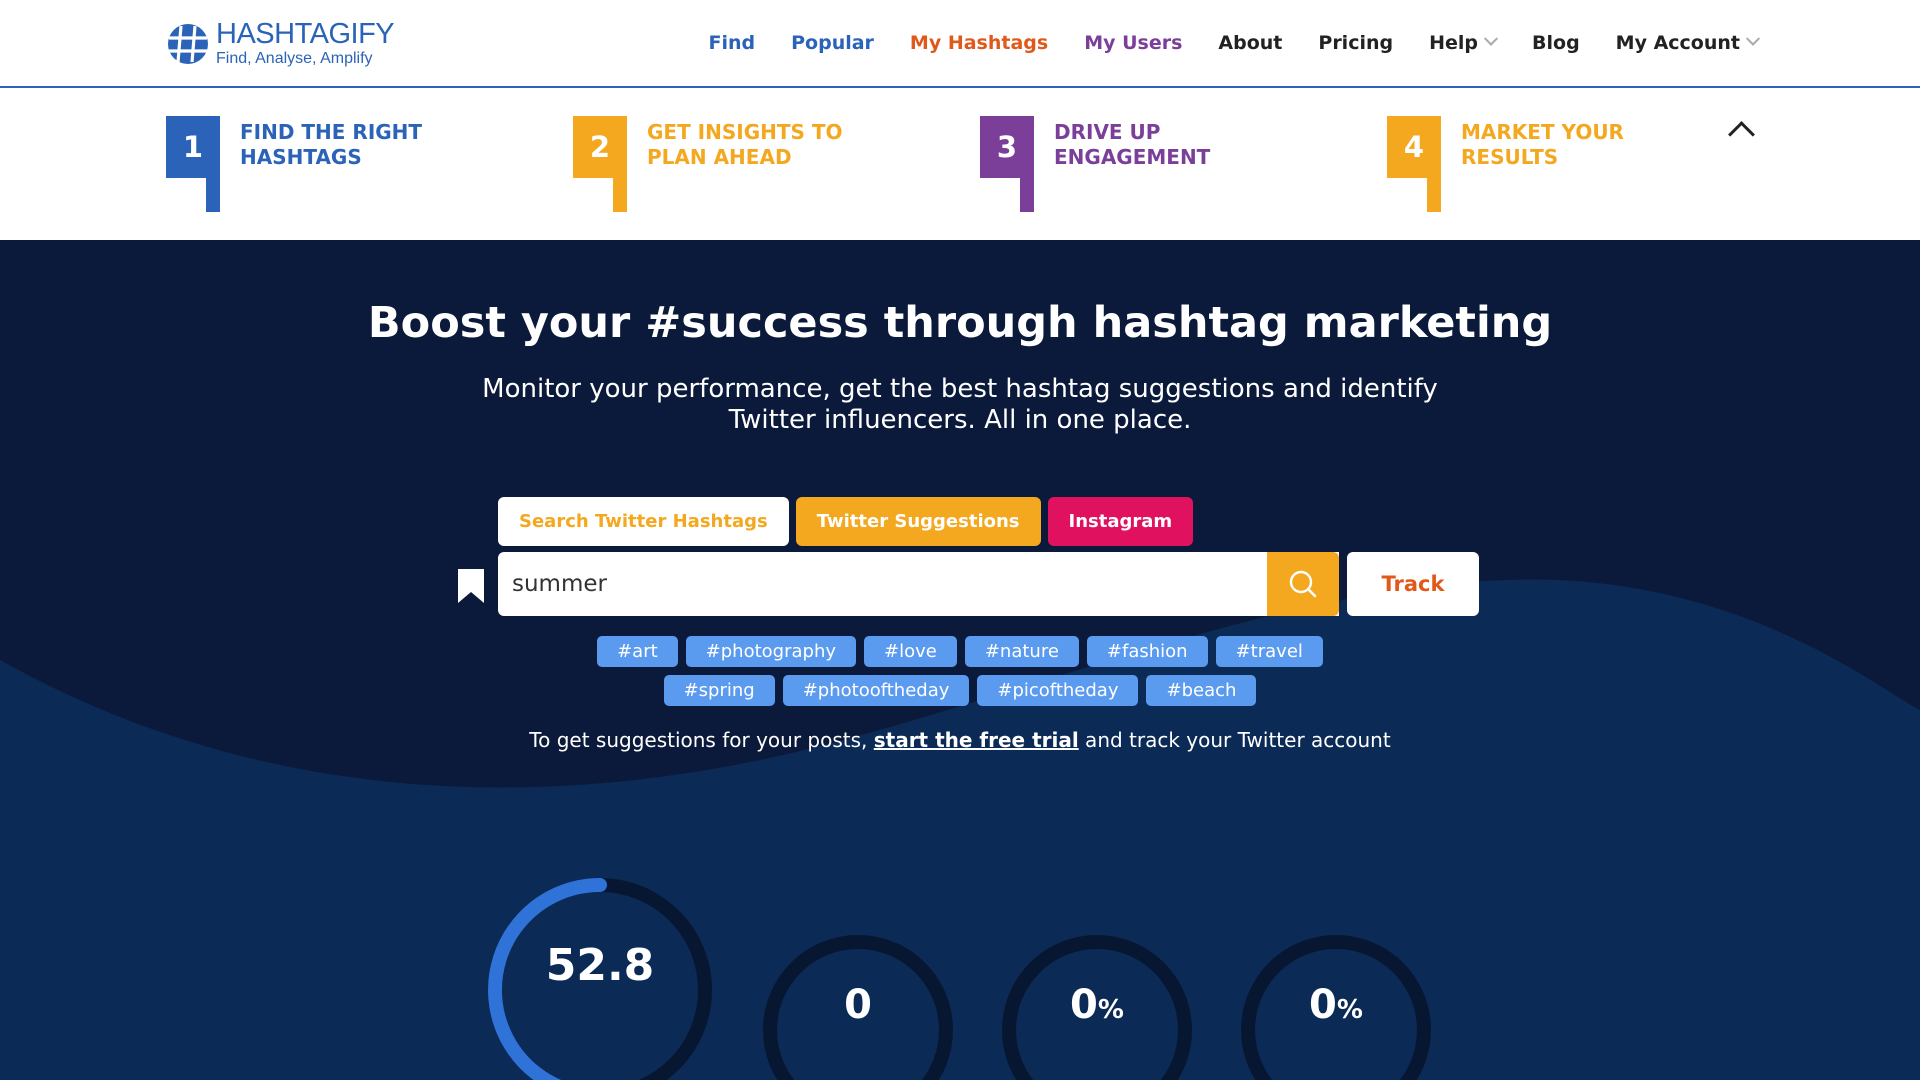  I want to click on step-number-badge: 3, so click(1007, 164).